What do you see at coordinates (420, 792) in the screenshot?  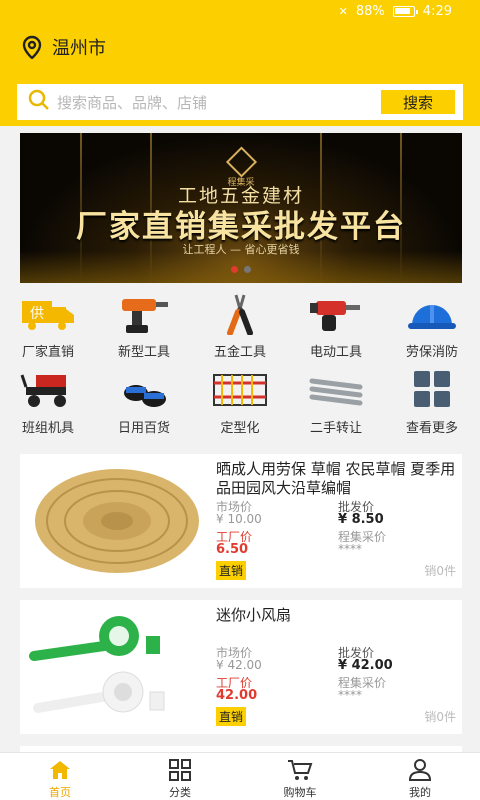 I see `tab-label: 我的` at bounding box center [420, 792].